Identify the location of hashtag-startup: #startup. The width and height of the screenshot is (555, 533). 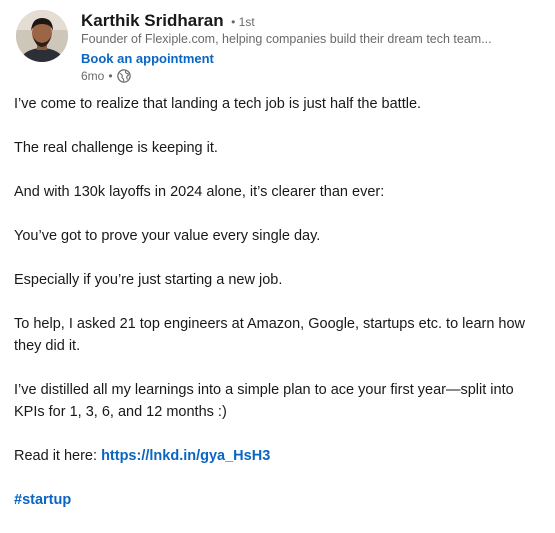
(42, 500).